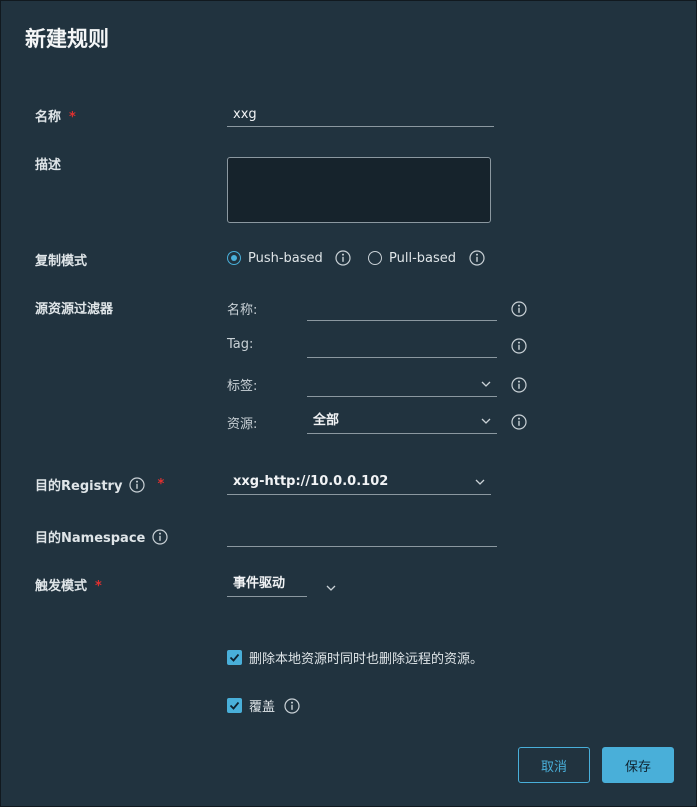  I want to click on filter-tag-label: Tag:, so click(240, 344).